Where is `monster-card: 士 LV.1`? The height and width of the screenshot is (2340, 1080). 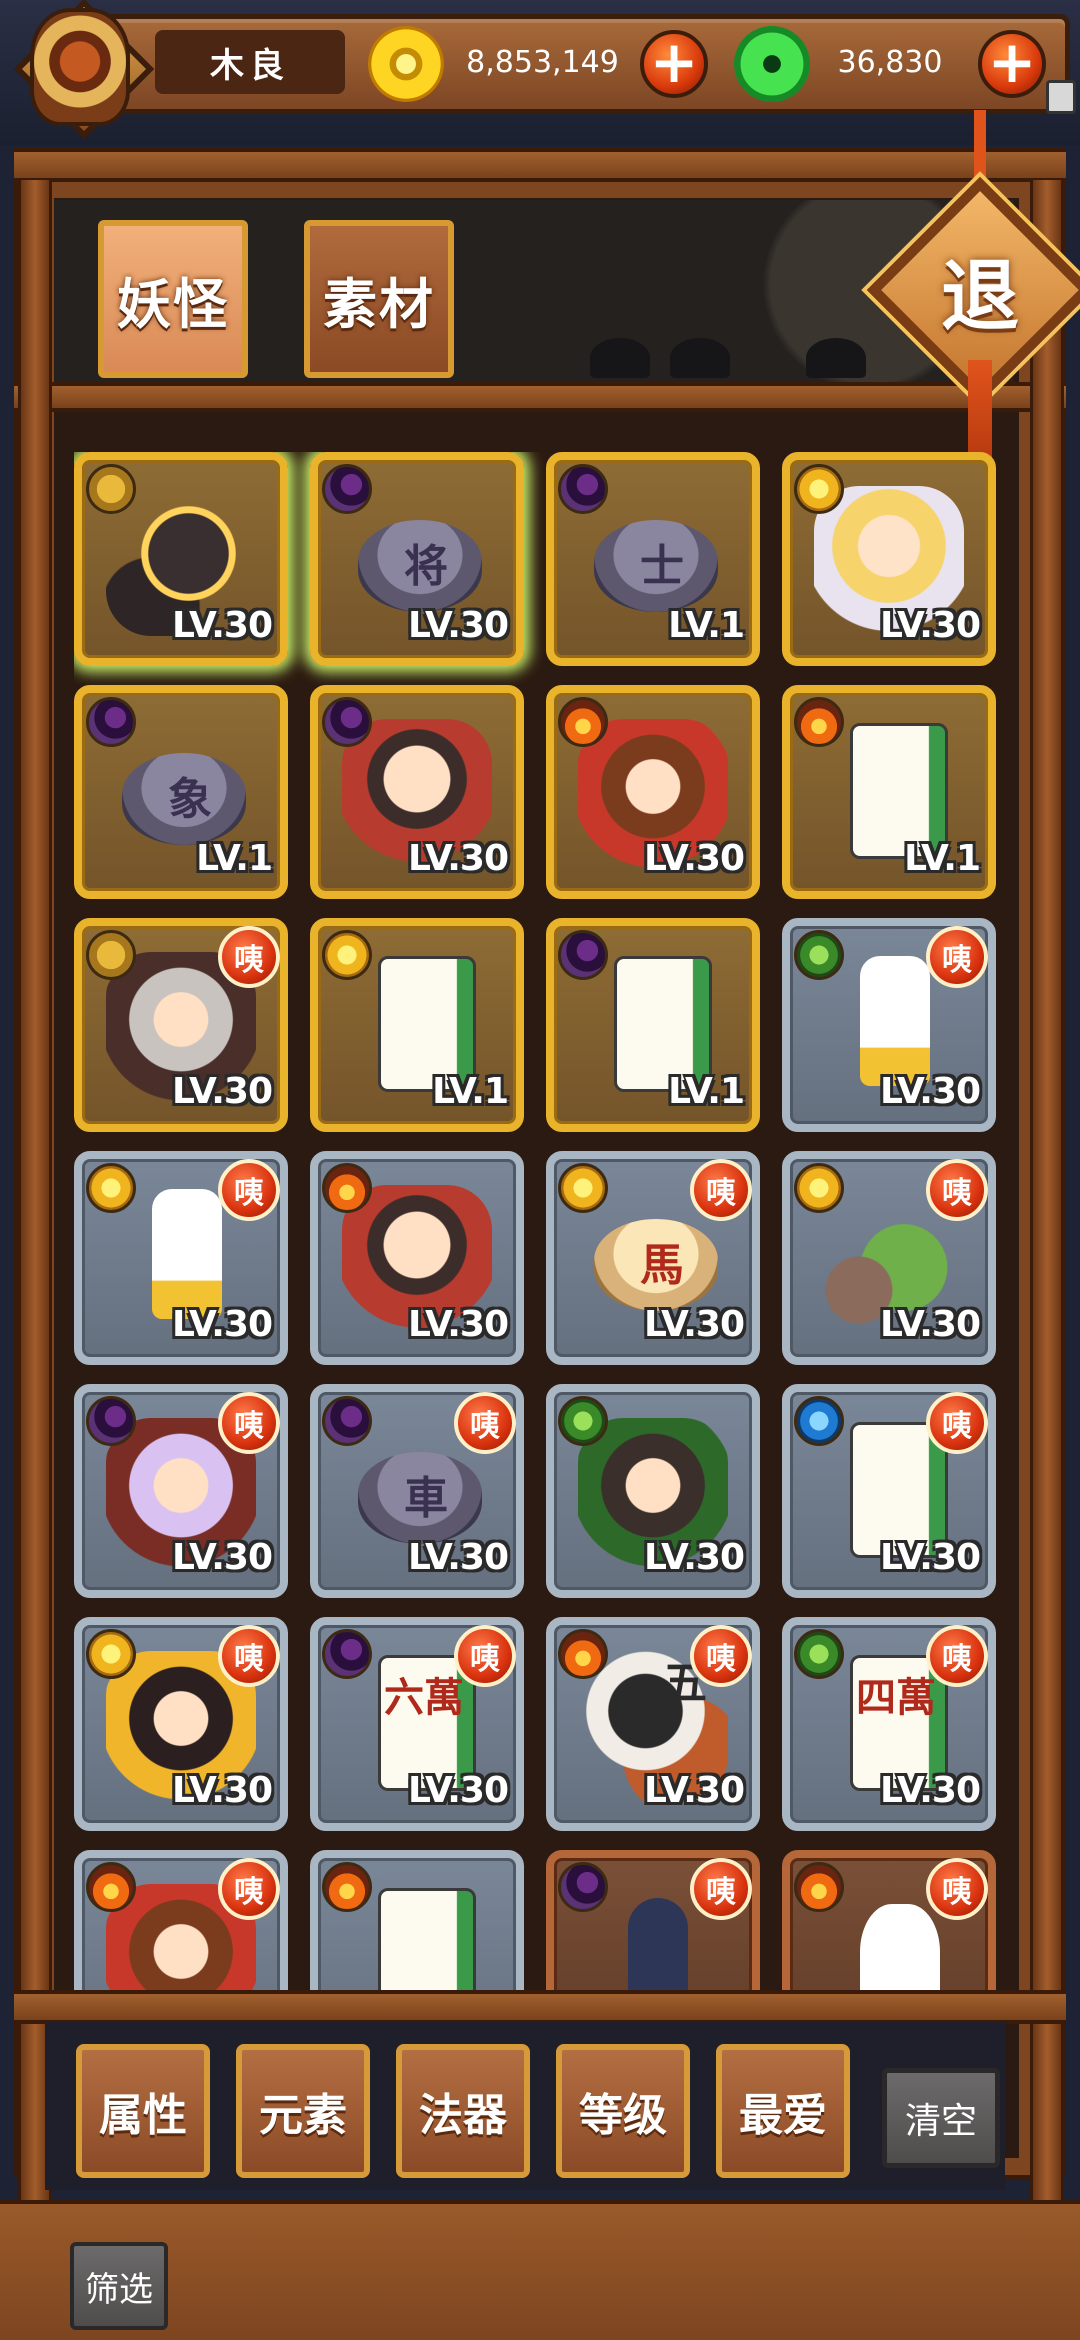
monster-card: 士 LV.1 is located at coordinates (653, 559).